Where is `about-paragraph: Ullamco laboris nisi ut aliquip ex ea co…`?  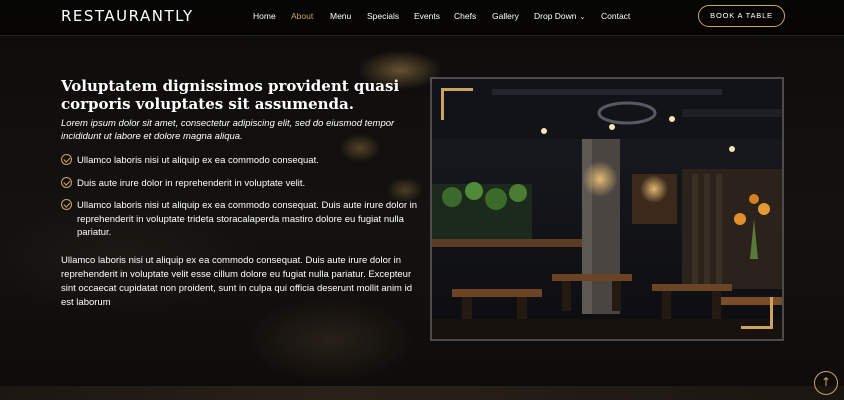 about-paragraph: Ullamco laboris nisi ut aliquip ex ea co… is located at coordinates (237, 281).